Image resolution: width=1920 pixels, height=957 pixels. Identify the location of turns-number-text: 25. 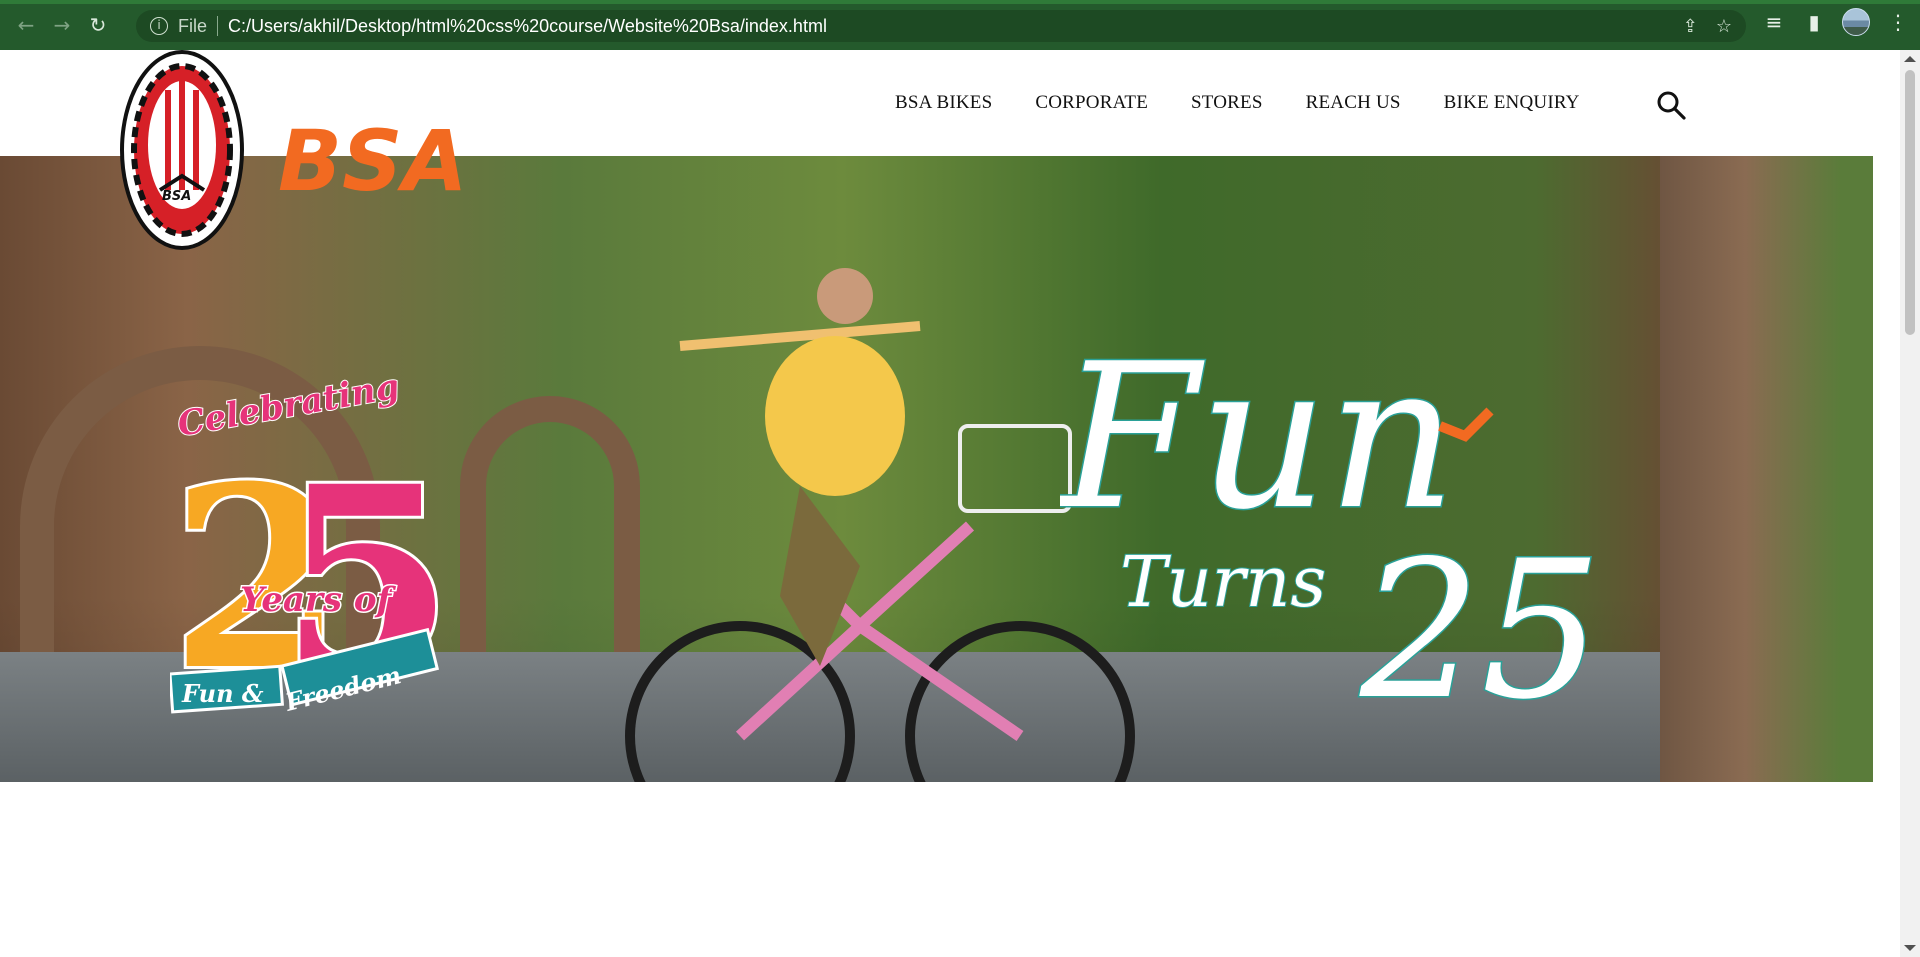
(1480, 623).